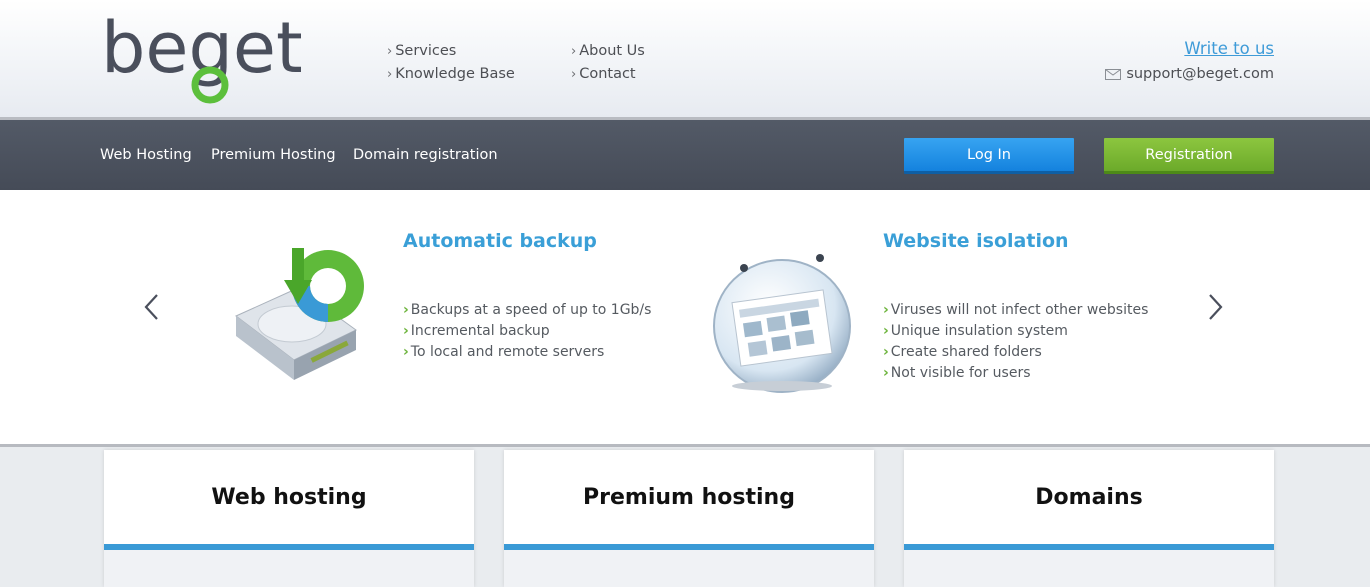  I want to click on header-nav-col-2: › About Us › Contact, so click(608, 63).